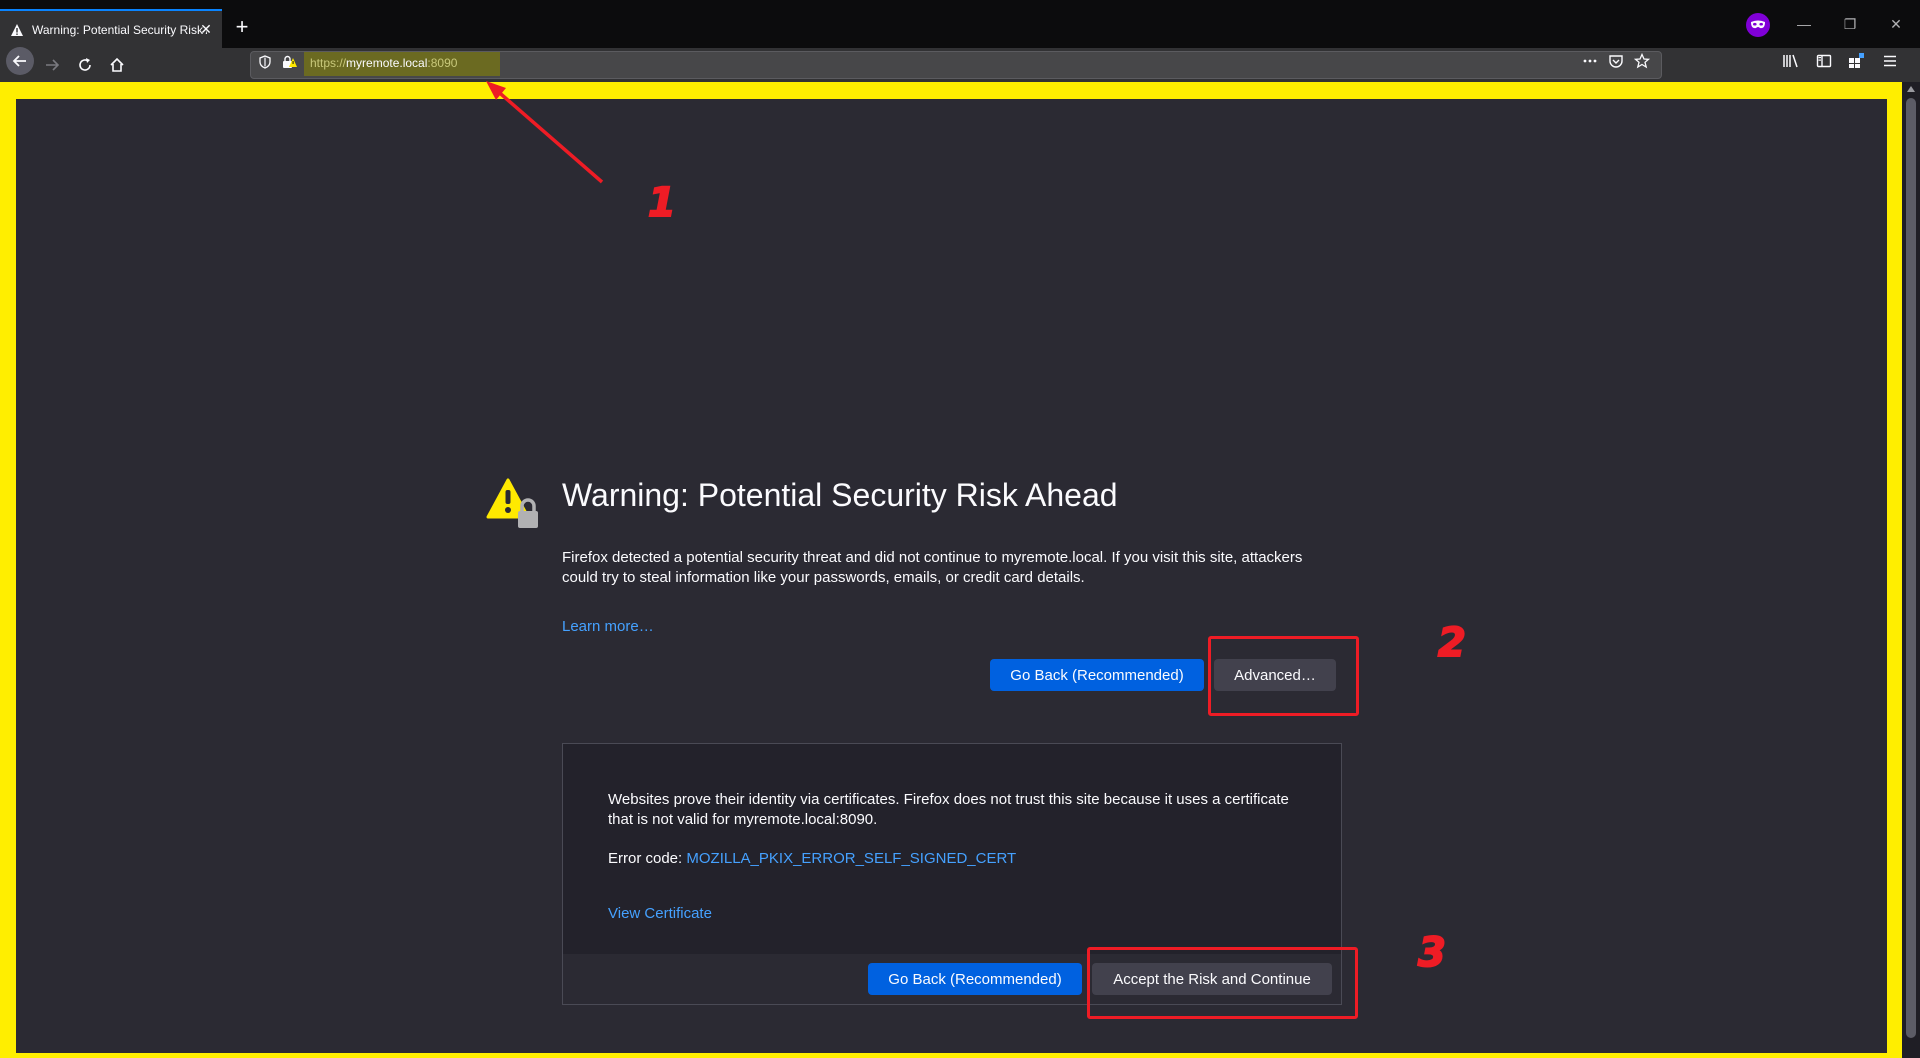 Image resolution: width=1920 pixels, height=1058 pixels. What do you see at coordinates (647, 858) in the screenshot?
I see `error-code-label: Error code:` at bounding box center [647, 858].